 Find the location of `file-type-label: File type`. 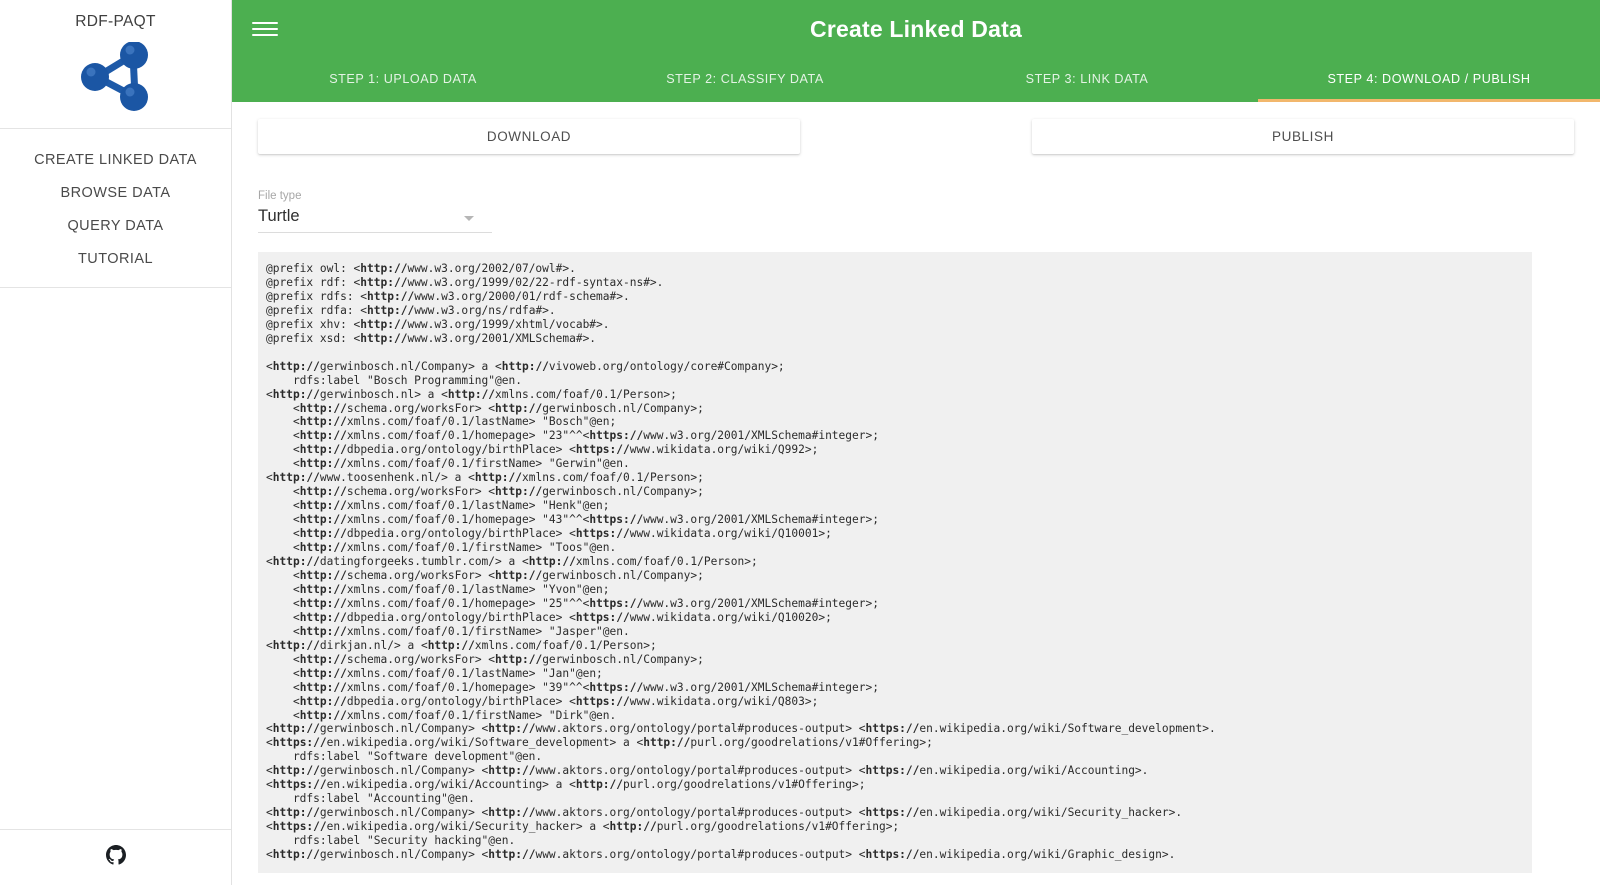

file-type-label: File type is located at coordinates (280, 196).